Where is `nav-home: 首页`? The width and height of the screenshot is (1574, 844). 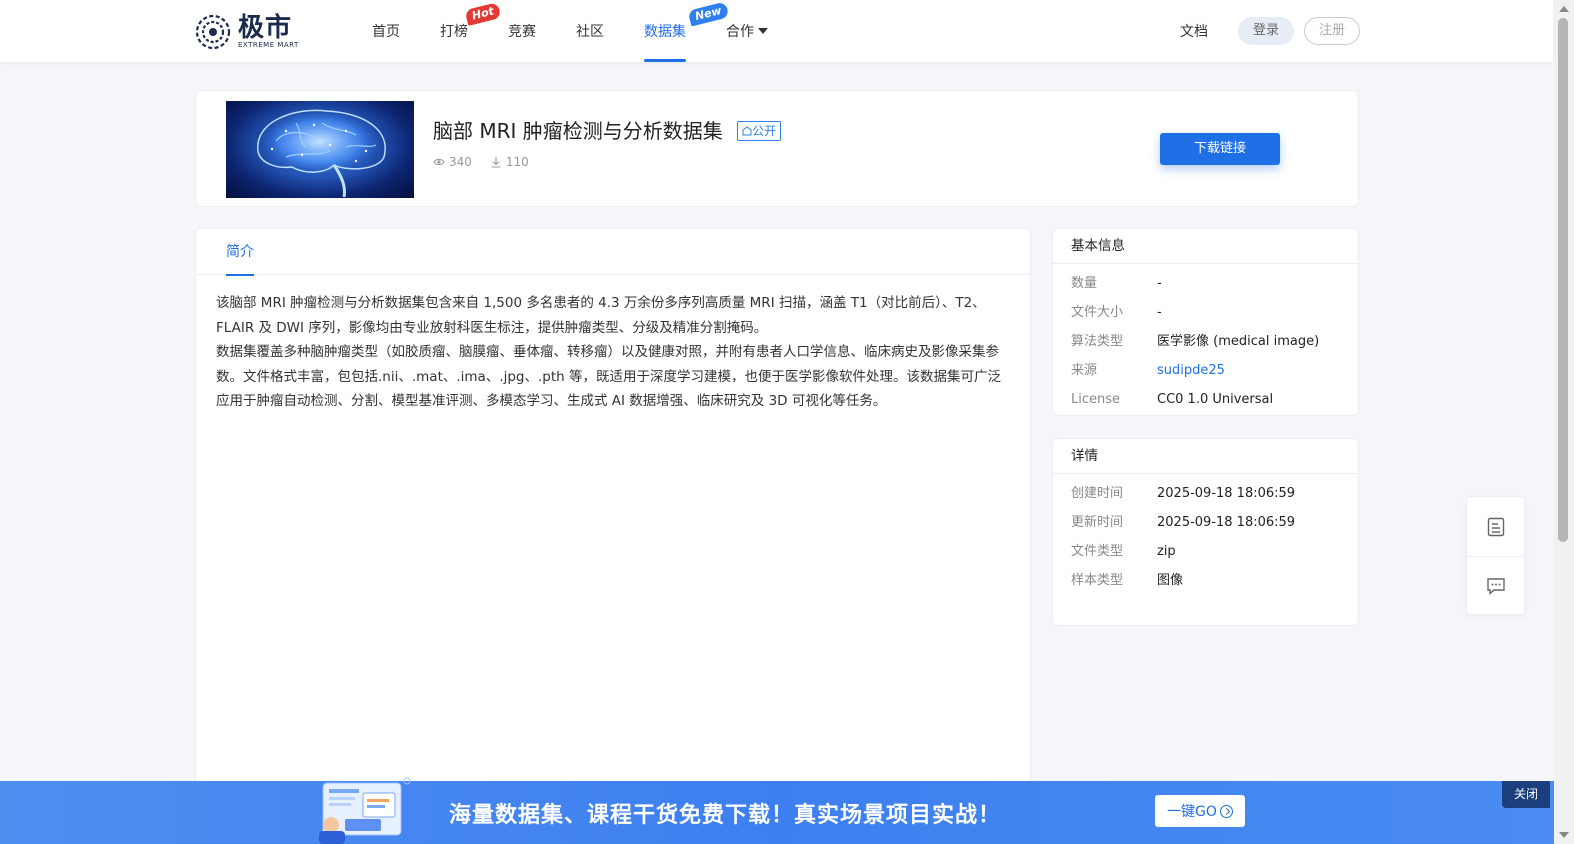 nav-home: 首页 is located at coordinates (386, 31).